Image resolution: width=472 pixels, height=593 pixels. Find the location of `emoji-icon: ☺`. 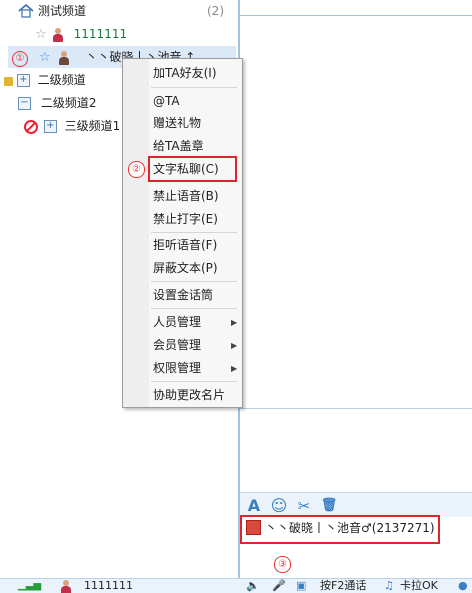

emoji-icon: ☺ is located at coordinates (279, 506).